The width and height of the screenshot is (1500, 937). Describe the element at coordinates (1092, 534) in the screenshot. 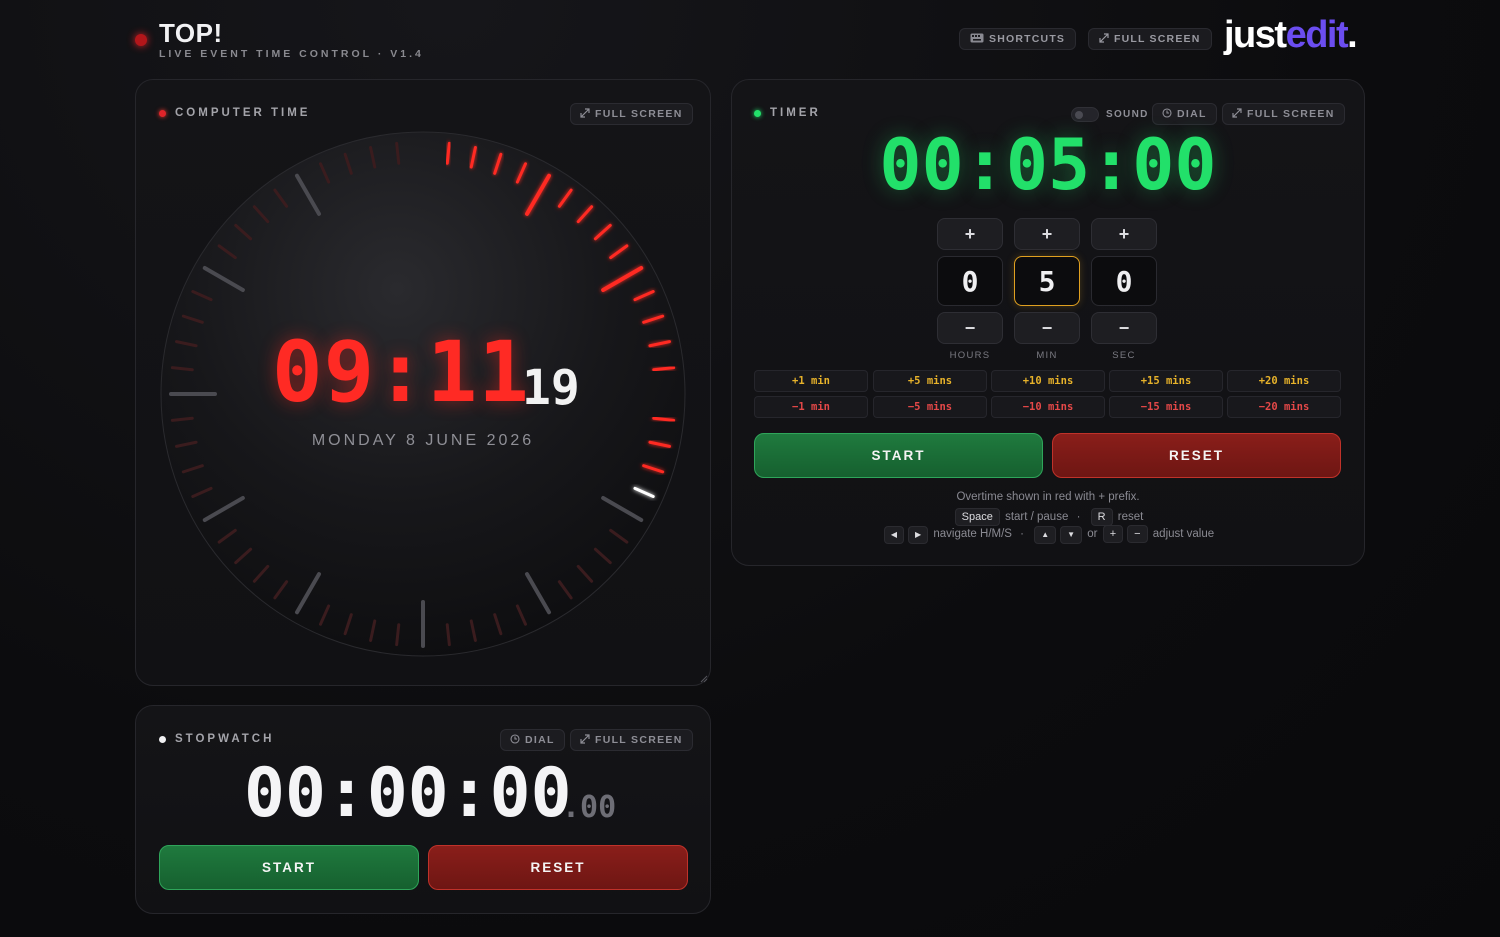

I see `help-or: or` at that location.